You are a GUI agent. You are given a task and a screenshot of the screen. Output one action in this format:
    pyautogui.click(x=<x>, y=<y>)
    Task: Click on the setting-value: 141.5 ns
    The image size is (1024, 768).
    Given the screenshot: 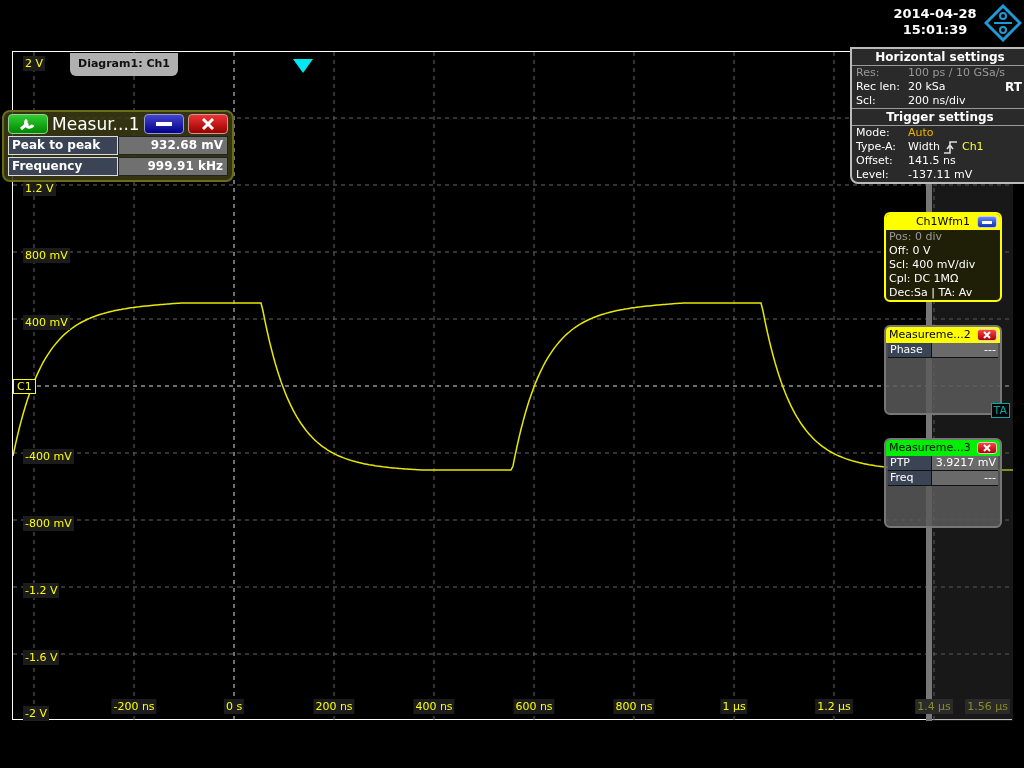 What is the action you would take?
    pyautogui.click(x=932, y=161)
    